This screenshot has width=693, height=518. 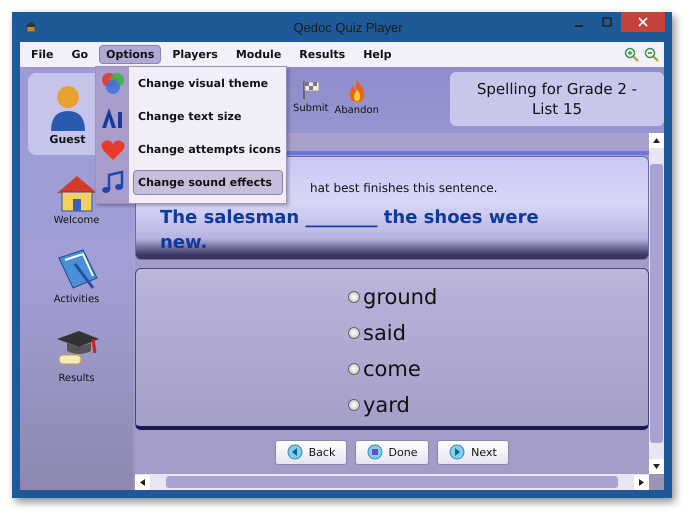 What do you see at coordinates (348, 27) in the screenshot?
I see `window-title: Qedoc Quiz Player` at bounding box center [348, 27].